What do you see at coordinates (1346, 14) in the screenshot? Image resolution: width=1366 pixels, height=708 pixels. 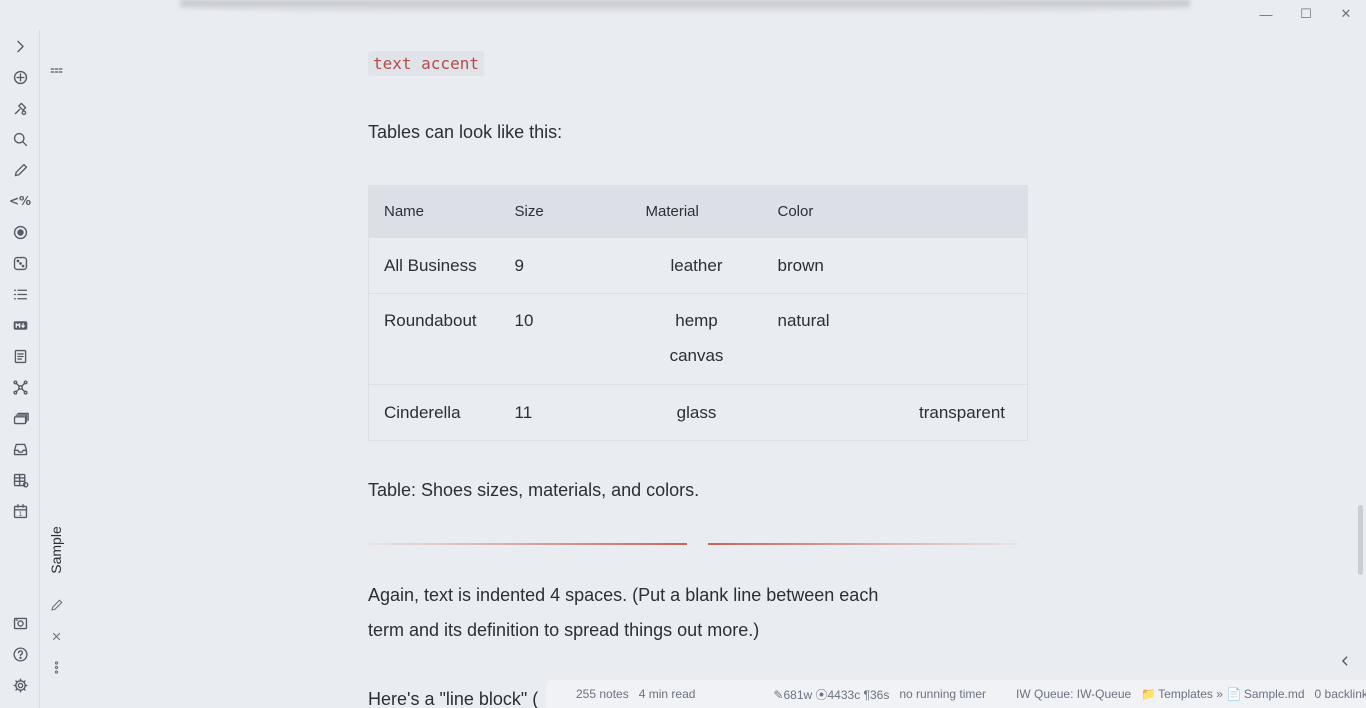 I see `close-button: ✕` at bounding box center [1346, 14].